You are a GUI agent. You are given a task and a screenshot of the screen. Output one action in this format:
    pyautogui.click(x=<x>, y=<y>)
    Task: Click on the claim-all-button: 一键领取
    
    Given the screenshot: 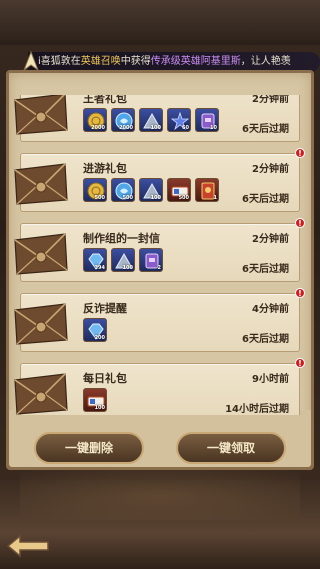 What is the action you would take?
    pyautogui.click(x=231, y=448)
    